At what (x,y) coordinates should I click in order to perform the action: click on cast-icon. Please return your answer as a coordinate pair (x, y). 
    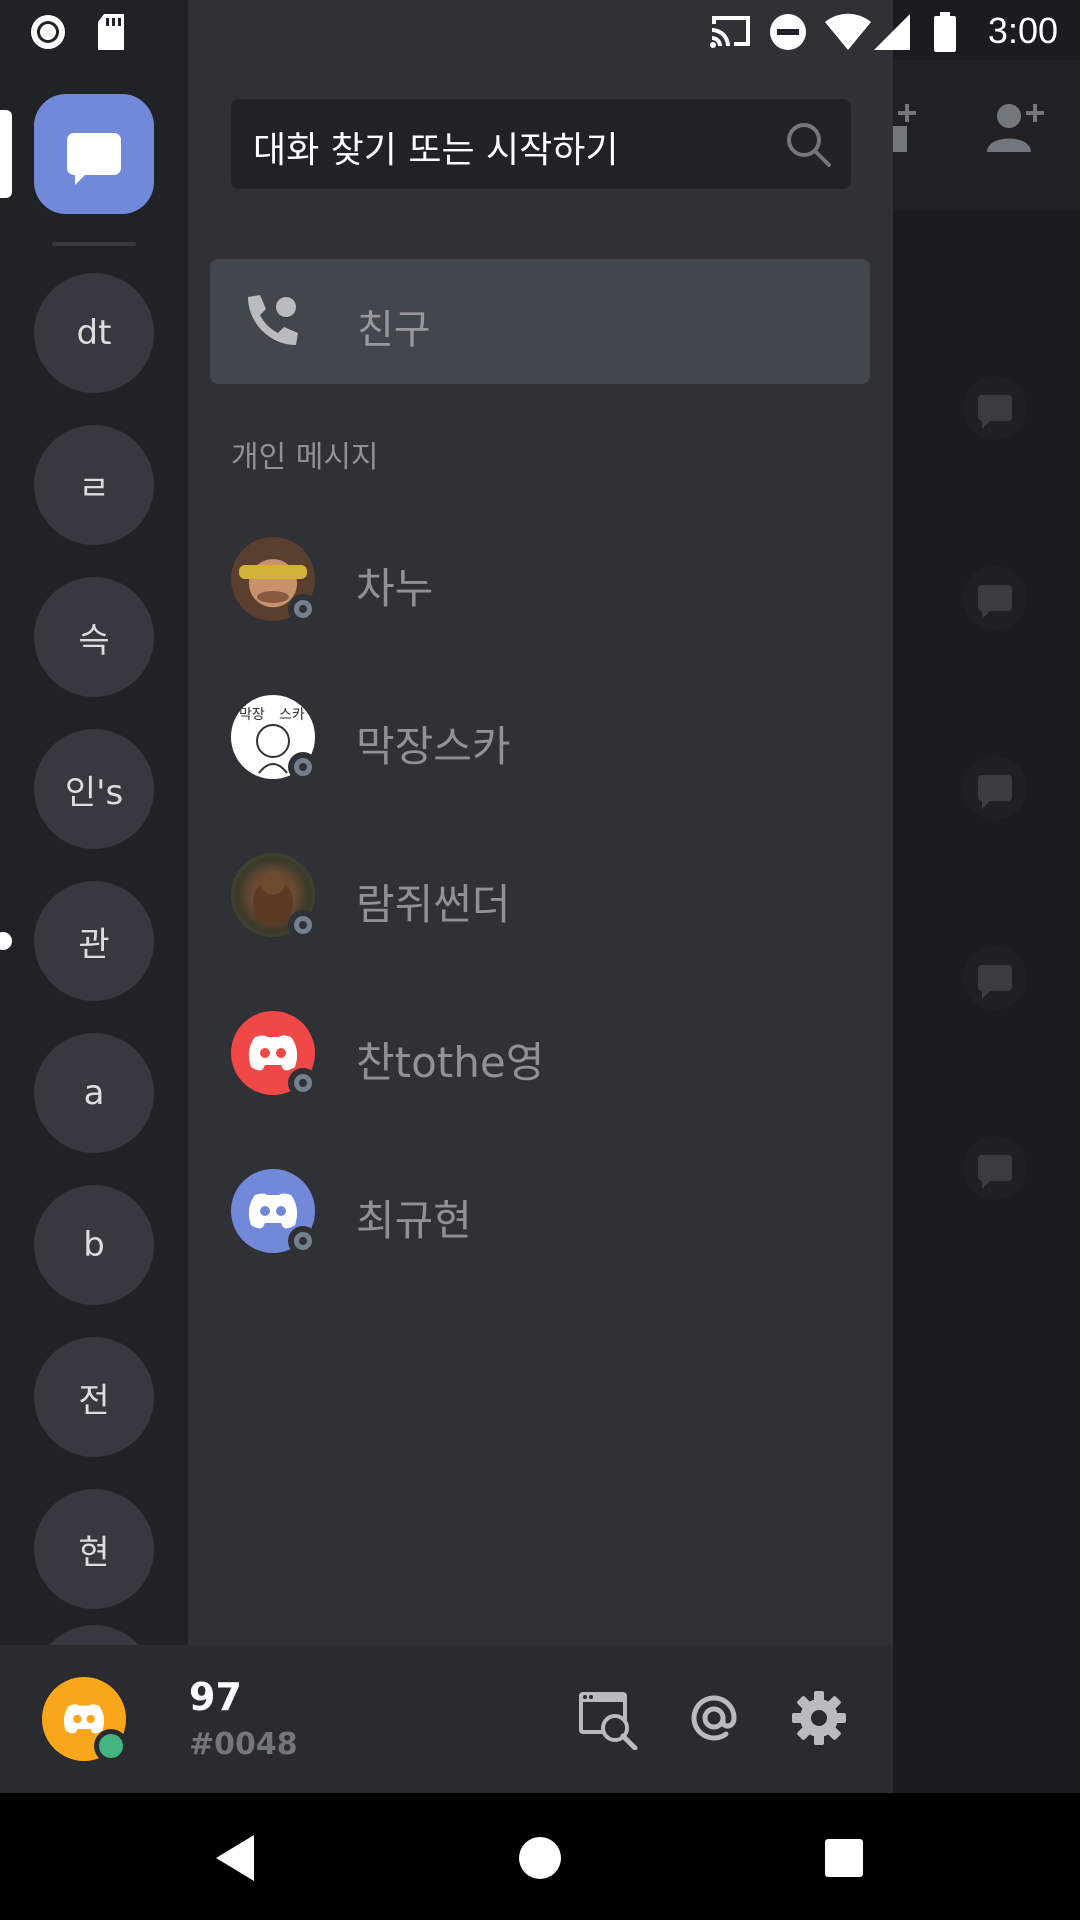
    Looking at the image, I should click on (730, 32).